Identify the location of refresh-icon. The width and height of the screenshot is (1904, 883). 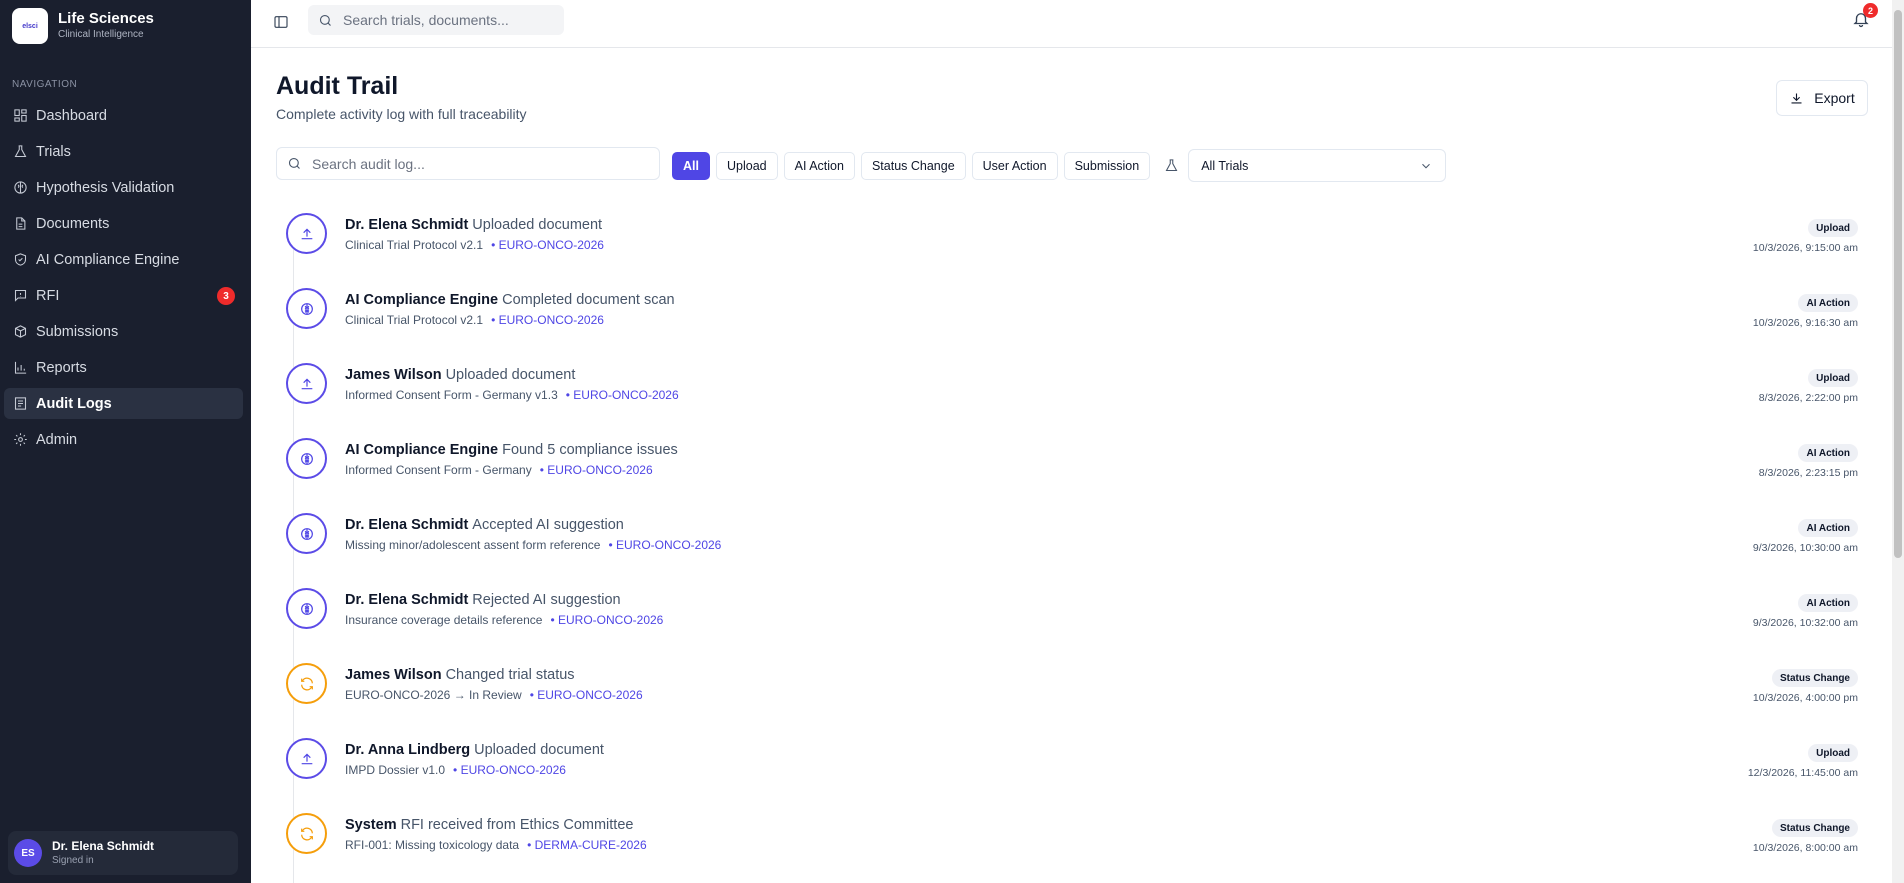
(306, 683).